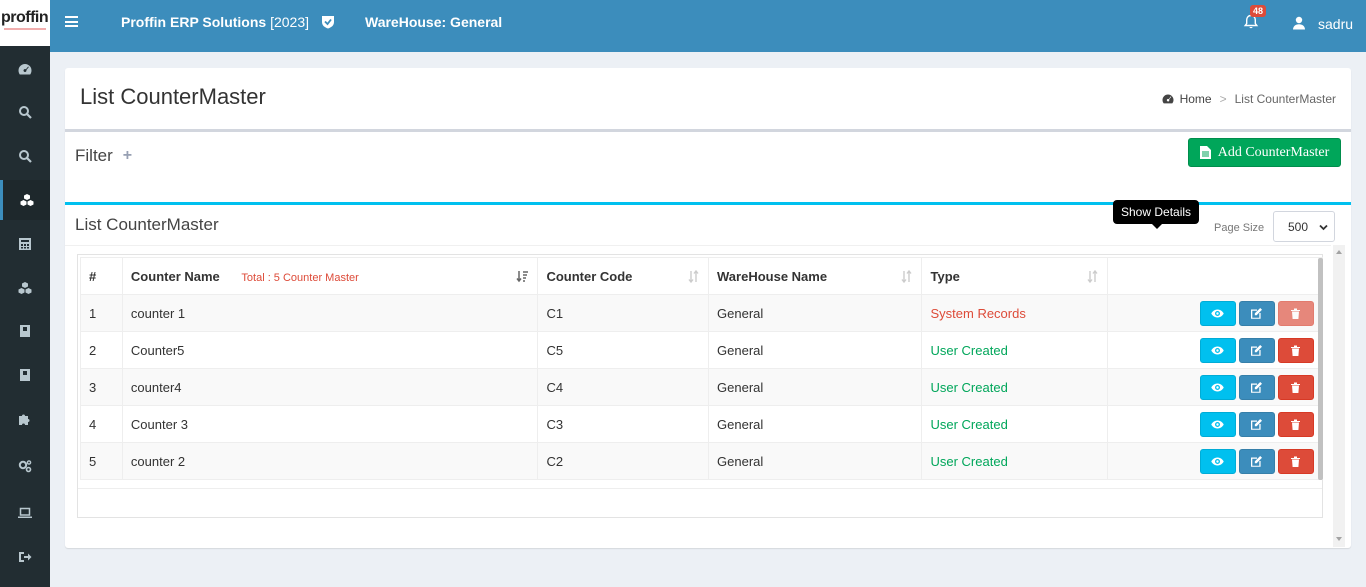 This screenshot has height=587, width=1366. I want to click on cell-counter-name: counter 2, so click(330, 461).